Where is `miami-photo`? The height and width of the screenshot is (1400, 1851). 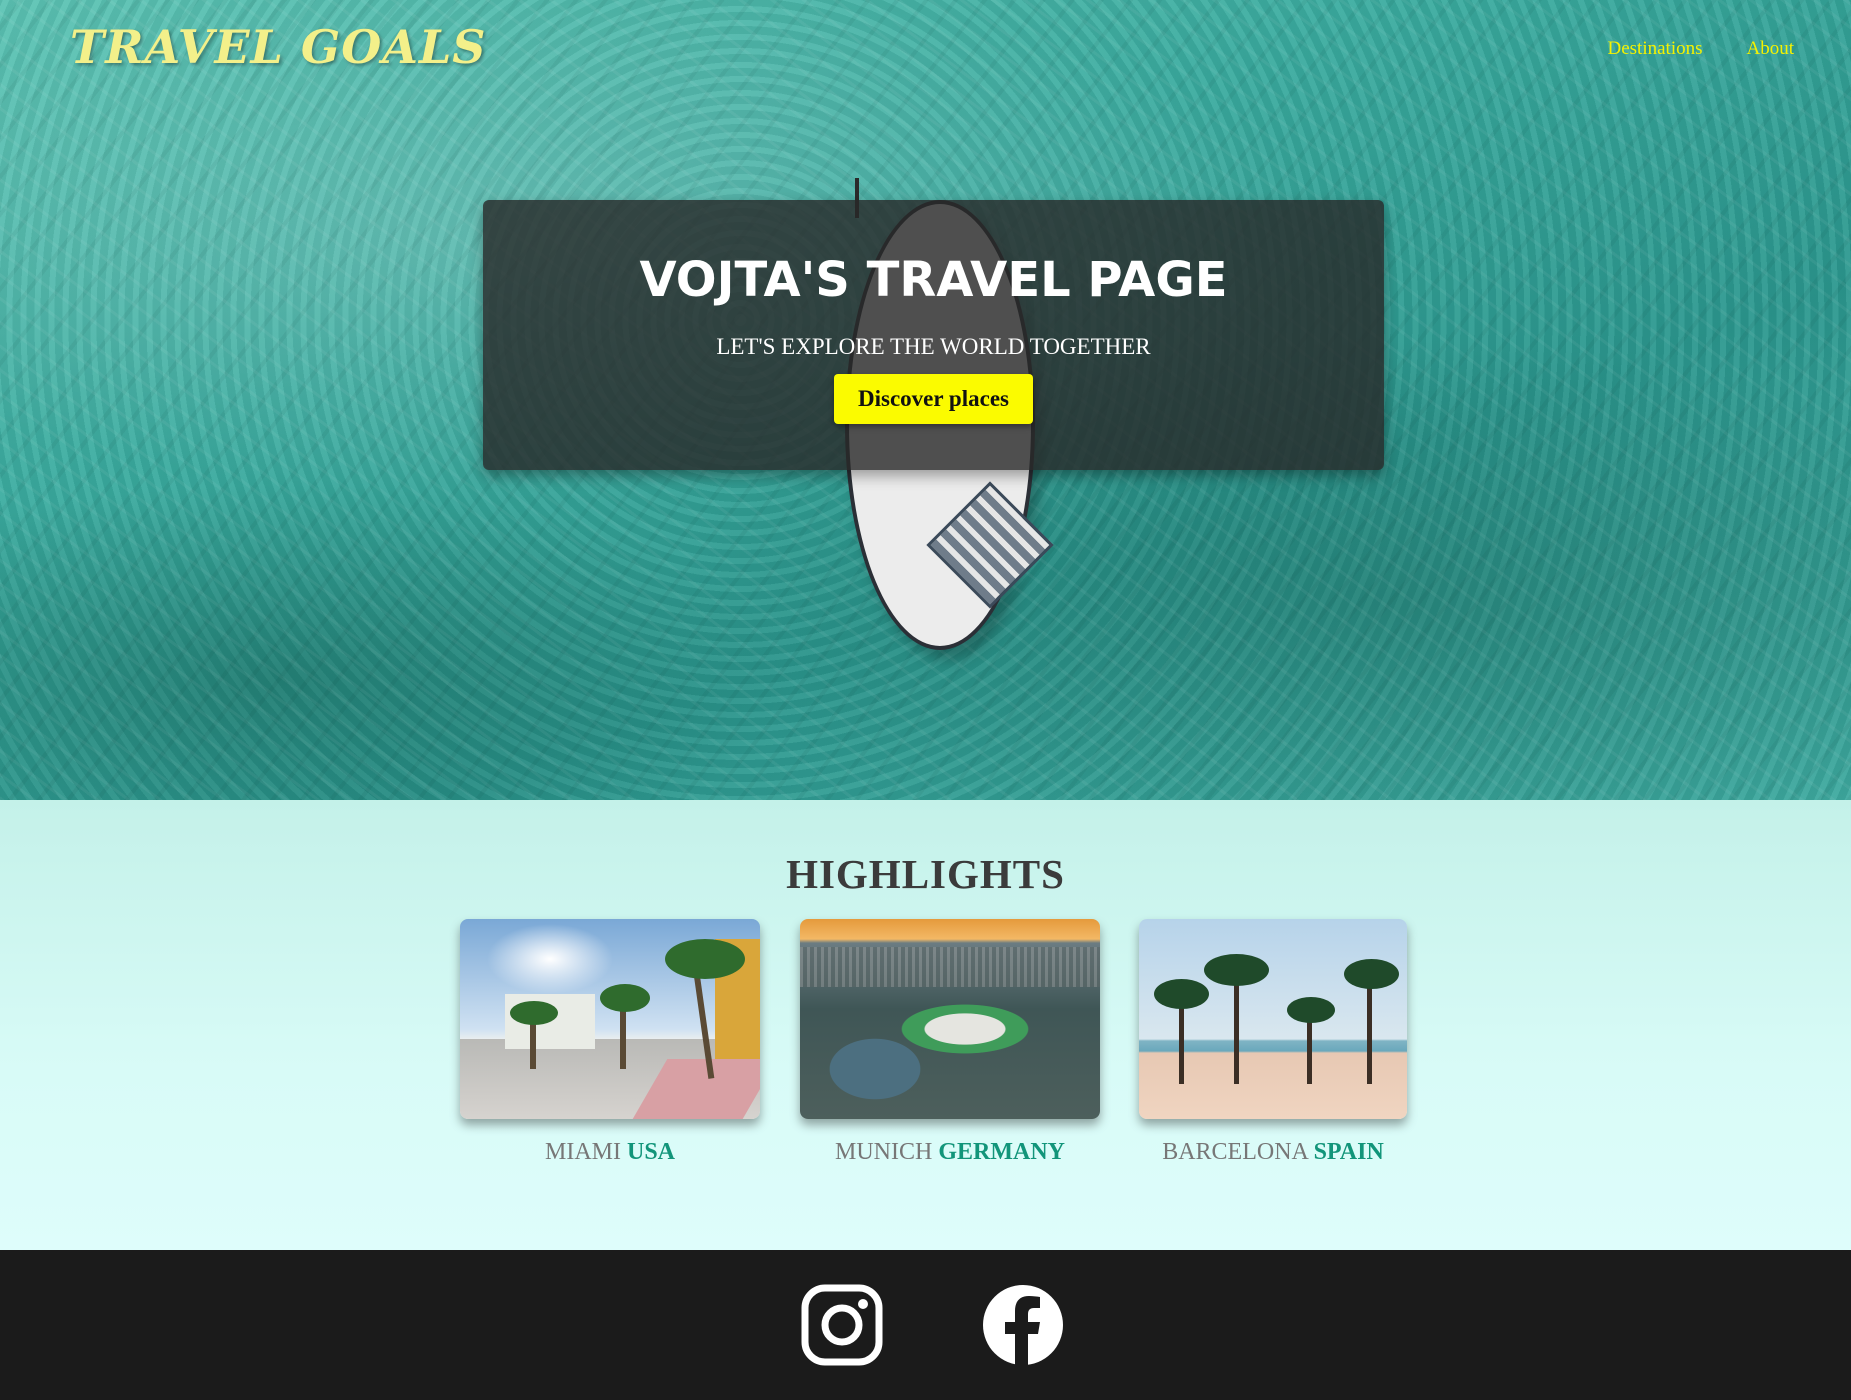 miami-photo is located at coordinates (610, 1019).